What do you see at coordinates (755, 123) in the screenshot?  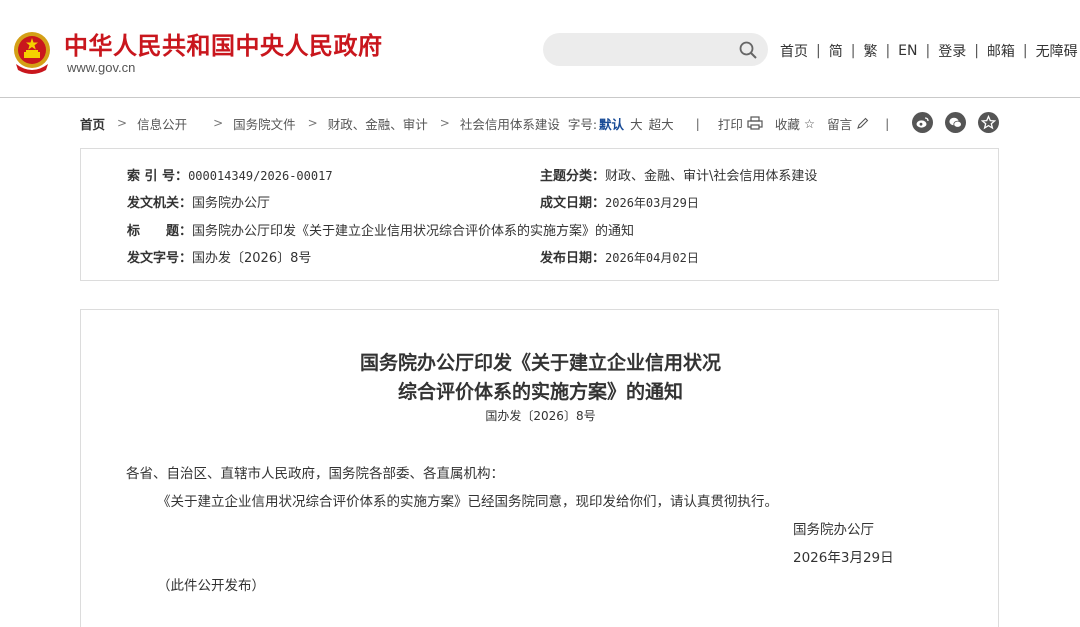 I see `printer-icon` at bounding box center [755, 123].